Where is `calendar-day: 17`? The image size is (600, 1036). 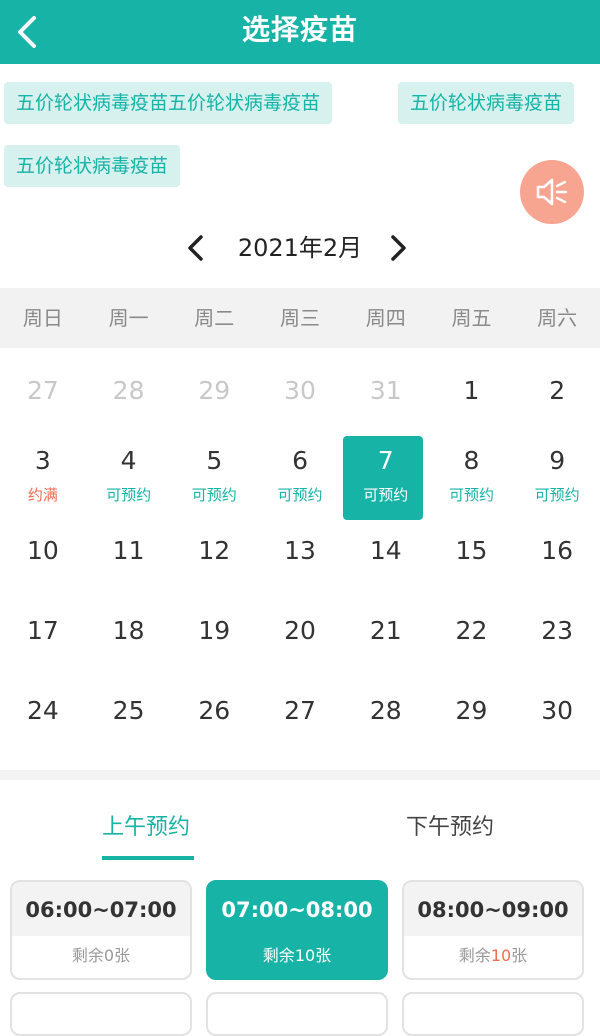
calendar-day: 17 is located at coordinates (43, 636).